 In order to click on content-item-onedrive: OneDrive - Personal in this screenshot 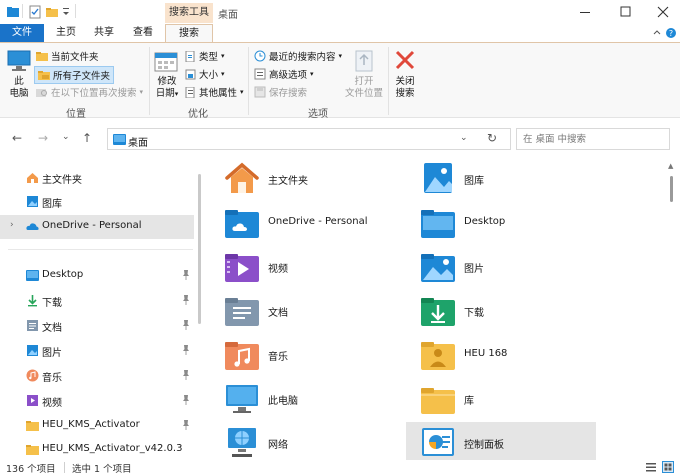, I will do `click(305, 222)`.